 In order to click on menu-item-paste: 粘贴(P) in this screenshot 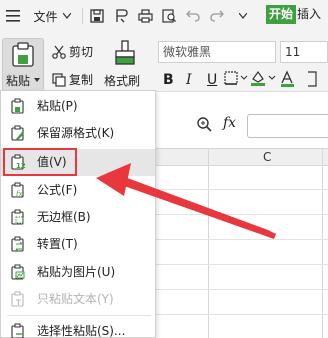, I will do `click(78, 106)`.